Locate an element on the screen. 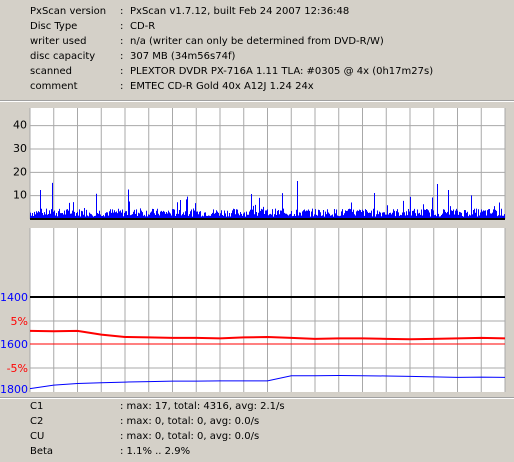  stat-key: C2 is located at coordinates (37, 421).